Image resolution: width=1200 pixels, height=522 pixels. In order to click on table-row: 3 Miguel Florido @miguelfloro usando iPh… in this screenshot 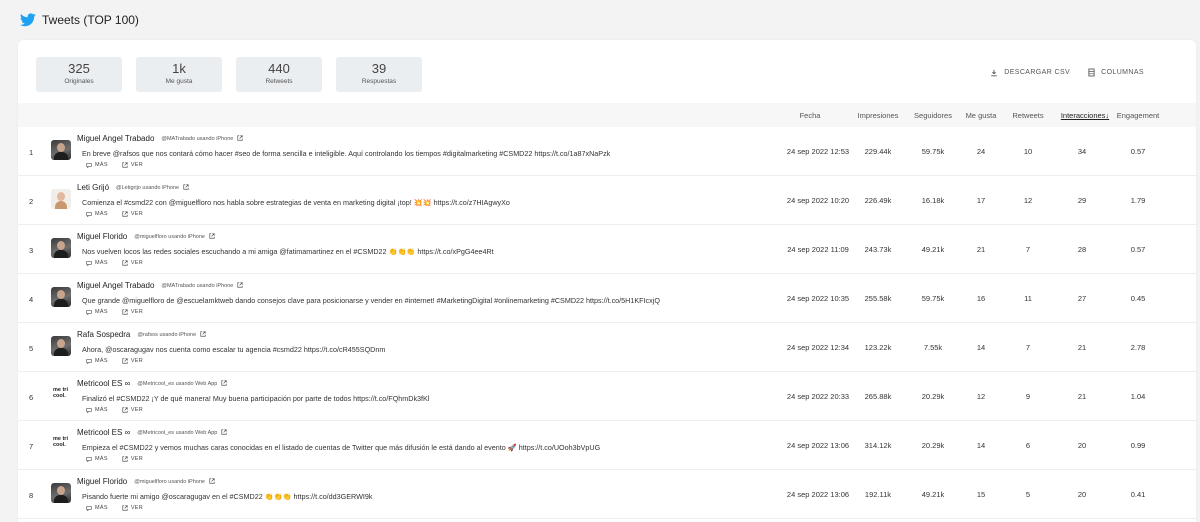, I will do `click(607, 249)`.